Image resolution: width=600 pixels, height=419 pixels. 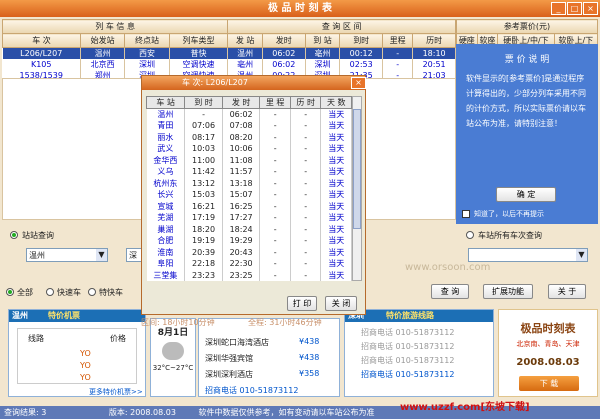 I want to click on dialog-close-icon: ×, so click(x=358, y=83).